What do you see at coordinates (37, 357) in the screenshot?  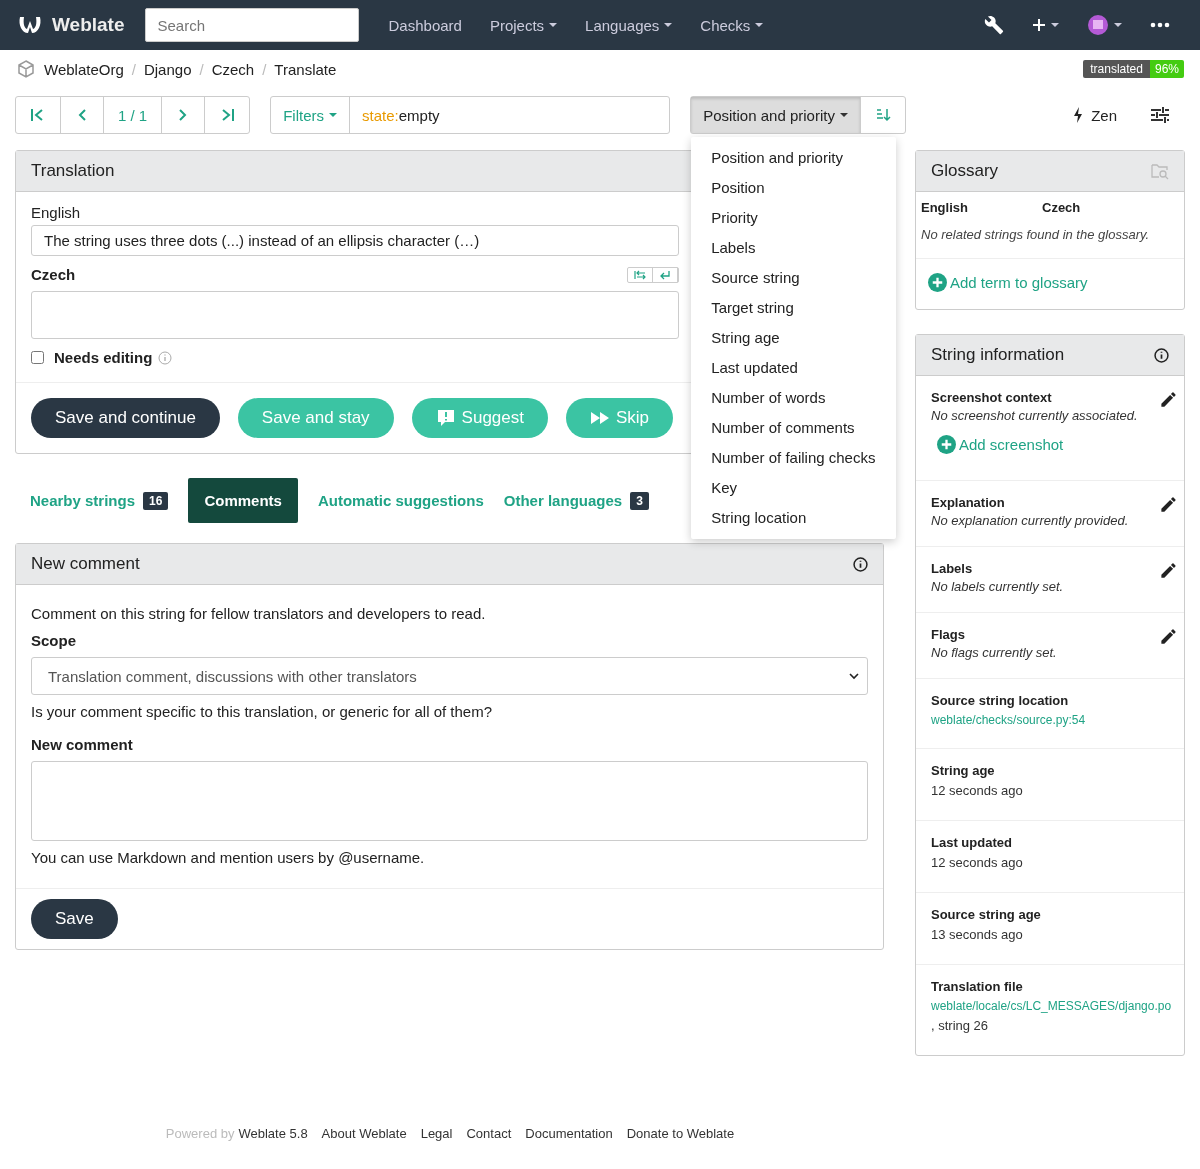 I see `needs-editing-checkbox` at bounding box center [37, 357].